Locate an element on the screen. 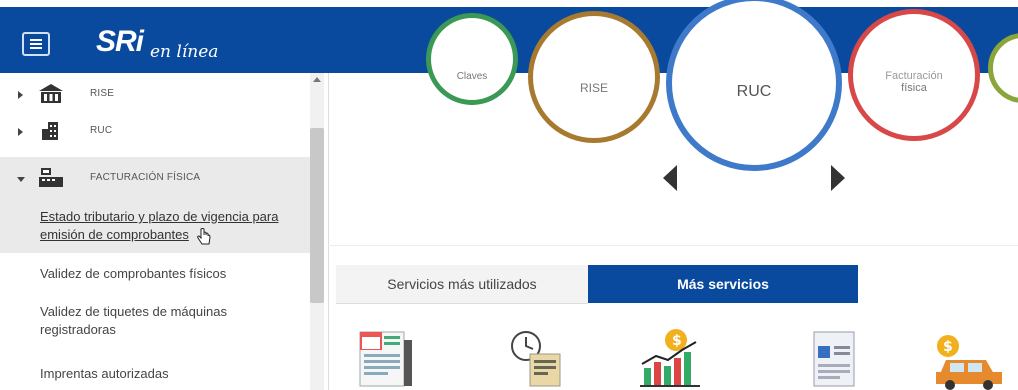  subitem-imprentas: Imprentas autorizadas is located at coordinates (155, 371).